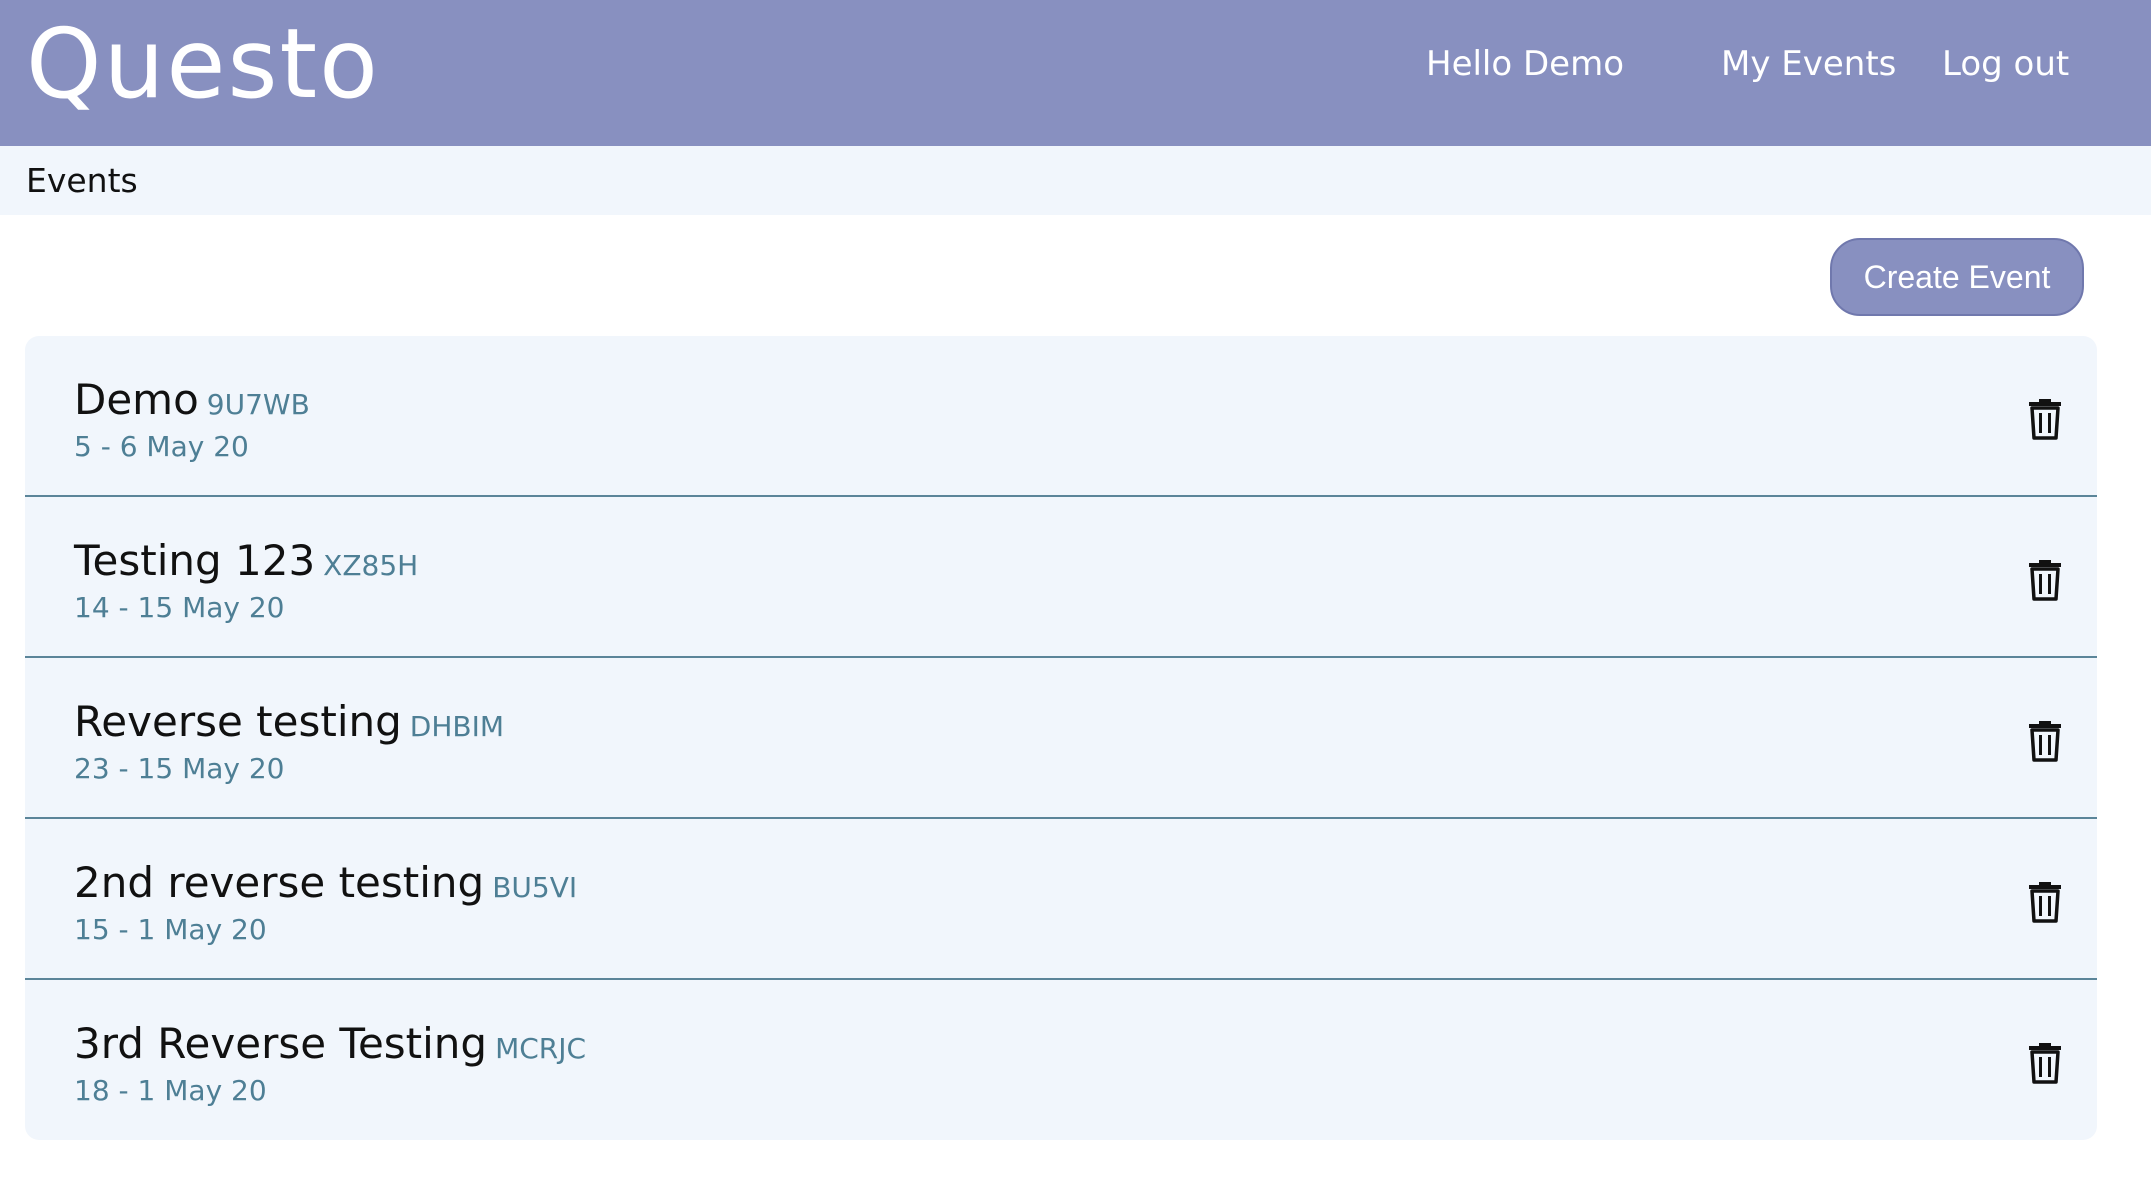 This screenshot has width=2151, height=1191. Describe the element at coordinates (535, 887) in the screenshot. I see `event-code: BU5VI` at that location.